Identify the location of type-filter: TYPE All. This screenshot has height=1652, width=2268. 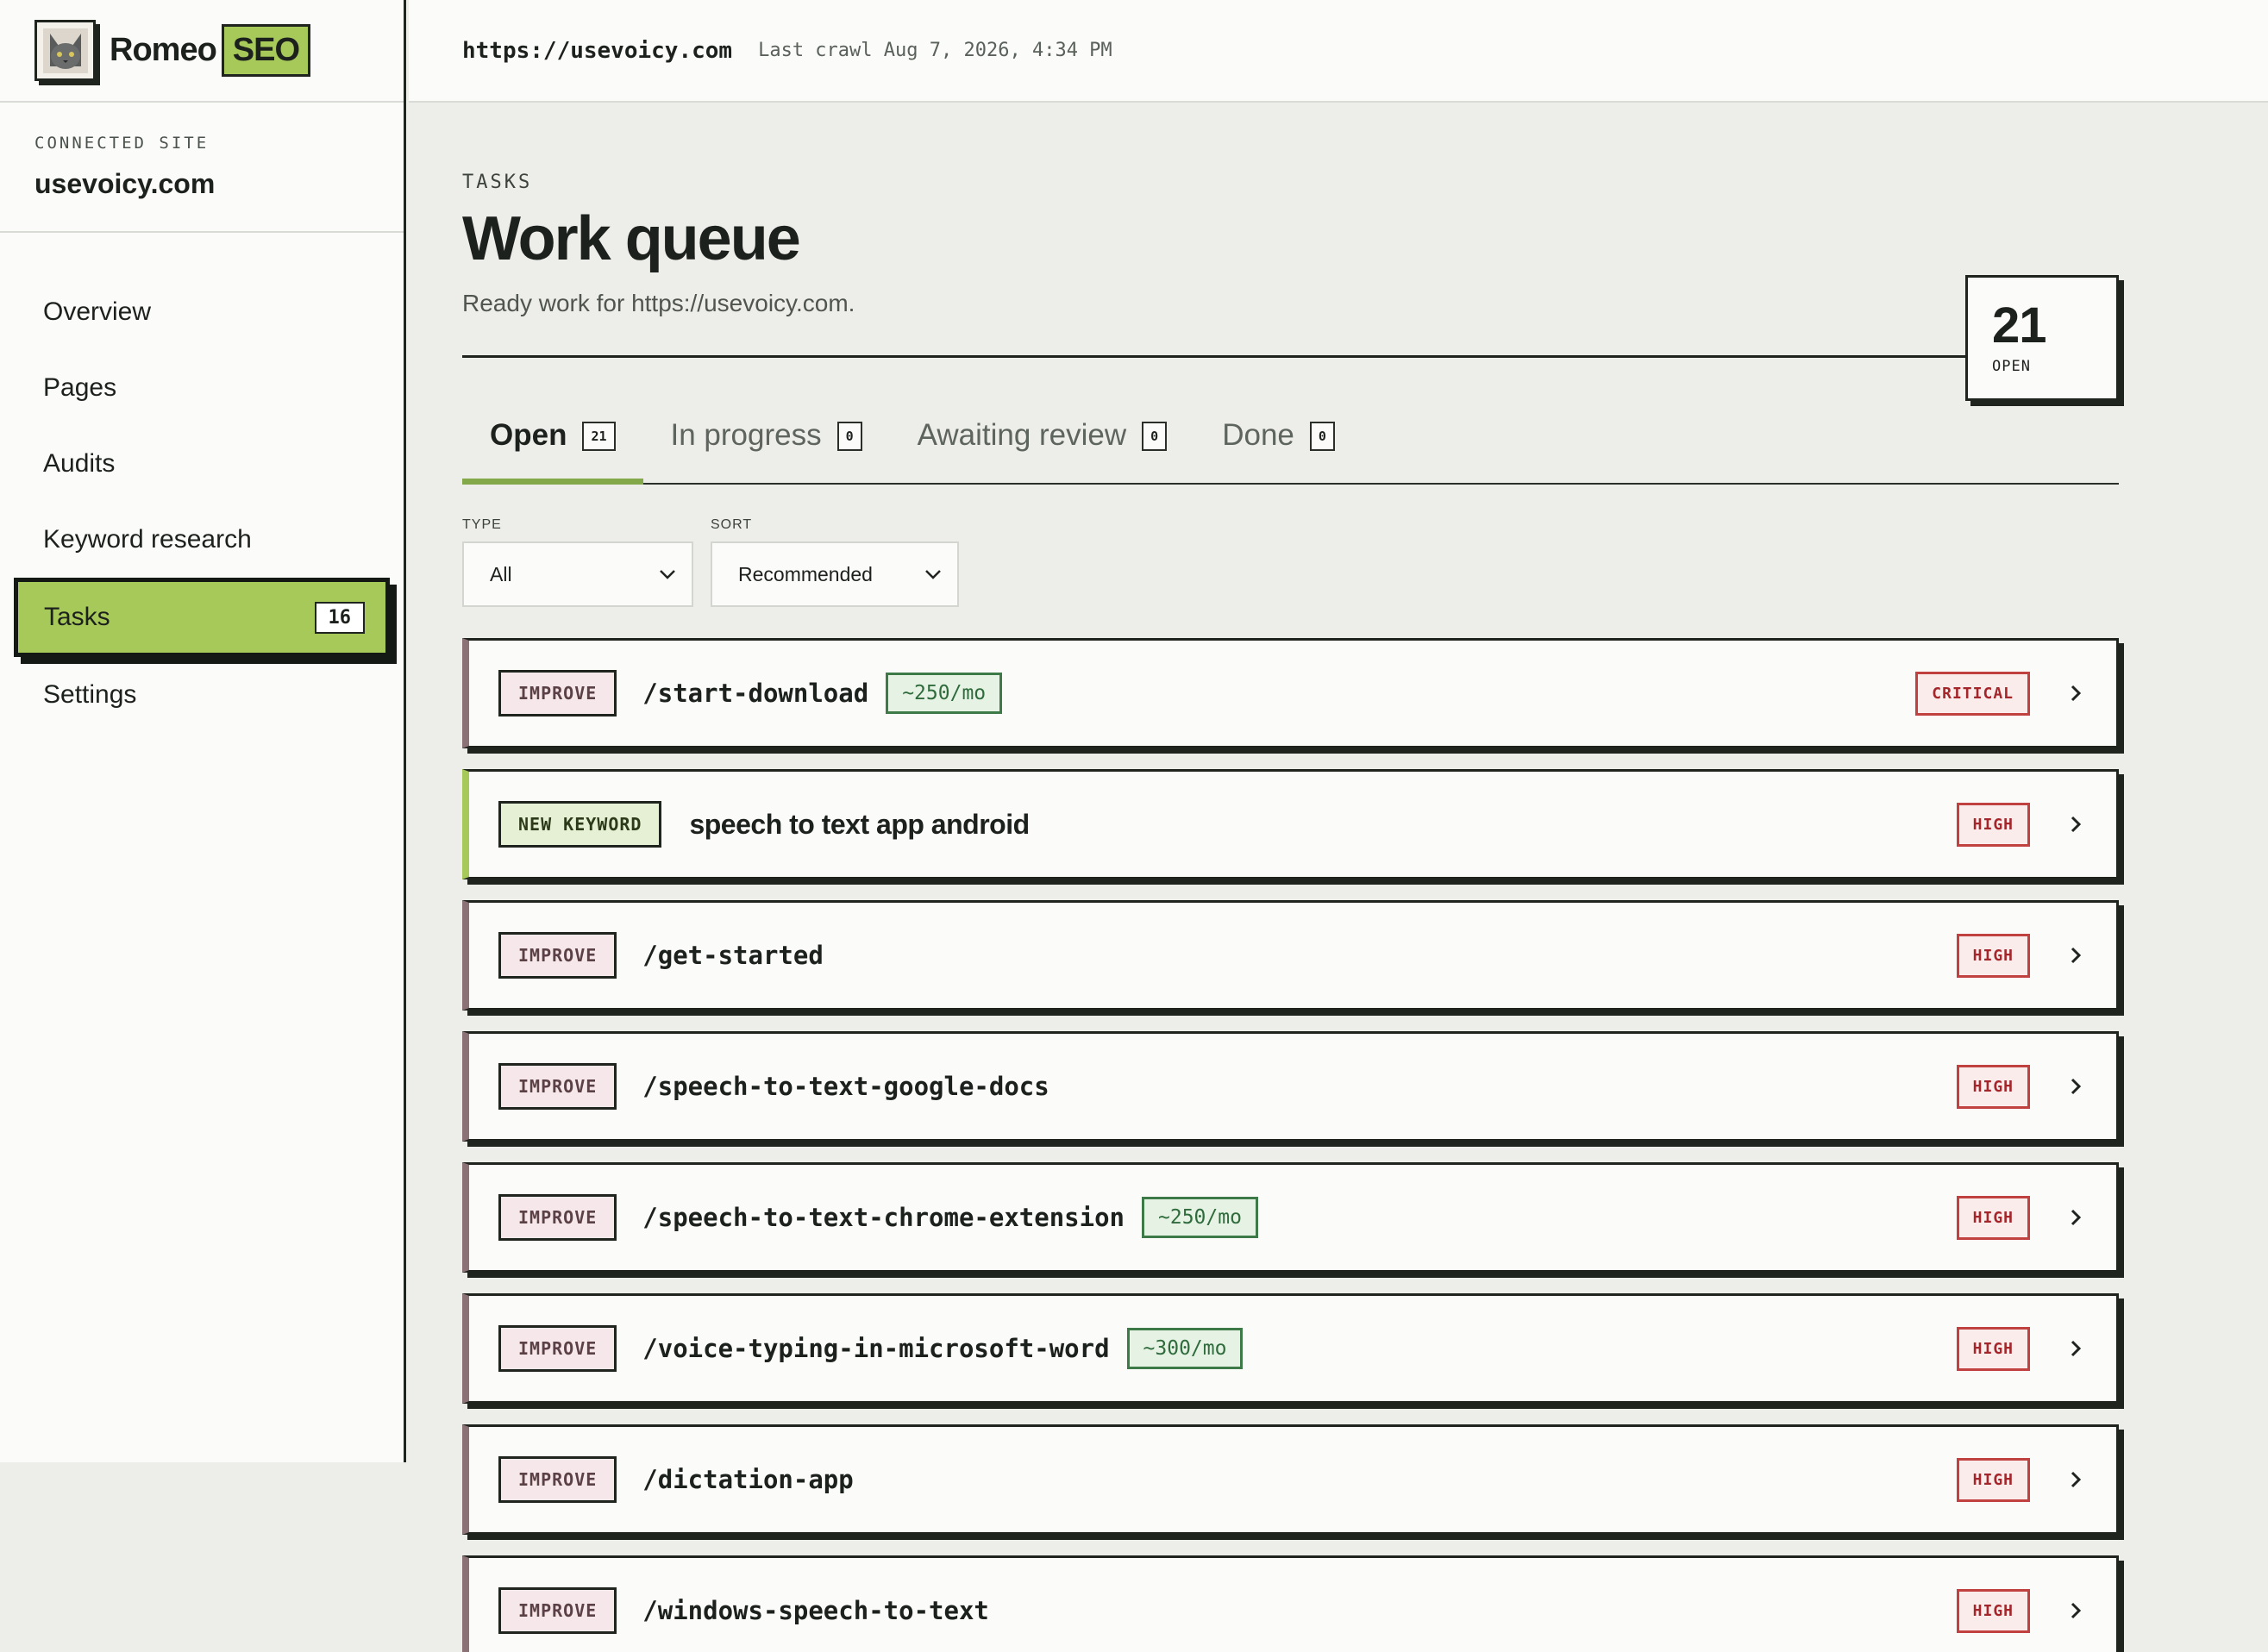
(577, 562).